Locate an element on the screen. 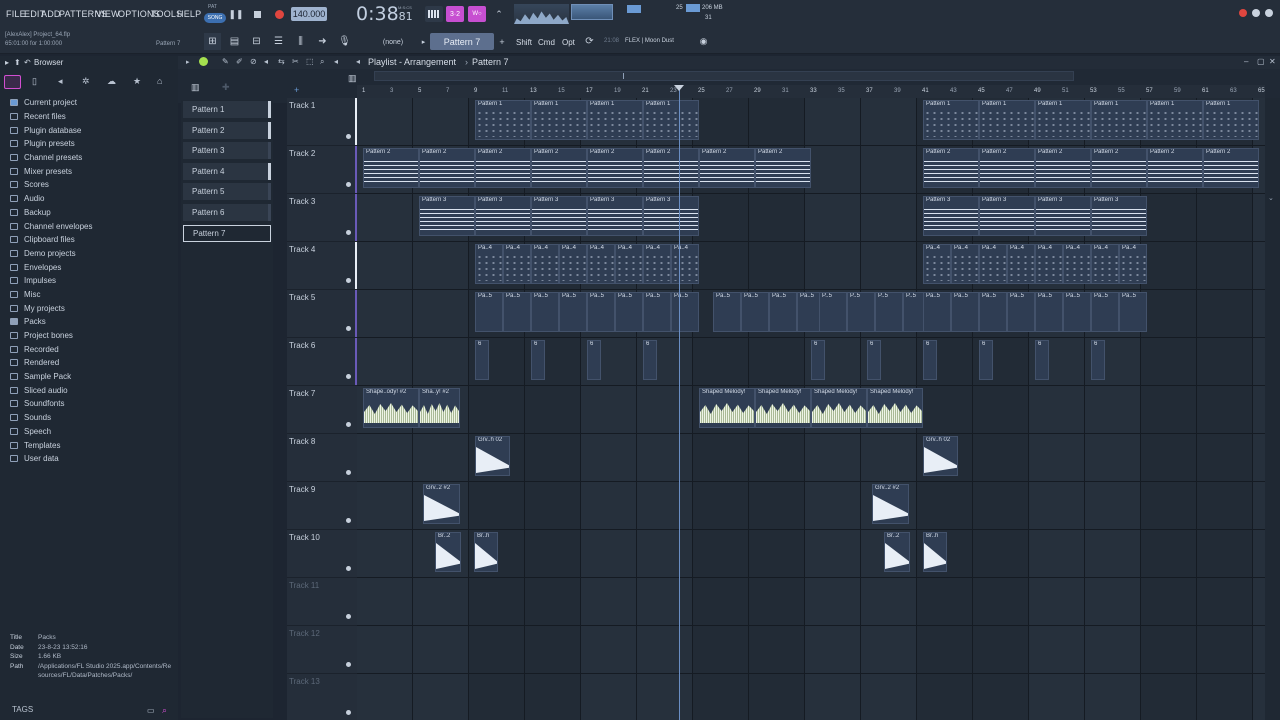 Image resolution: width=1280 pixels, height=720 pixels. browser-item: Sample Pack is located at coordinates (92, 377).